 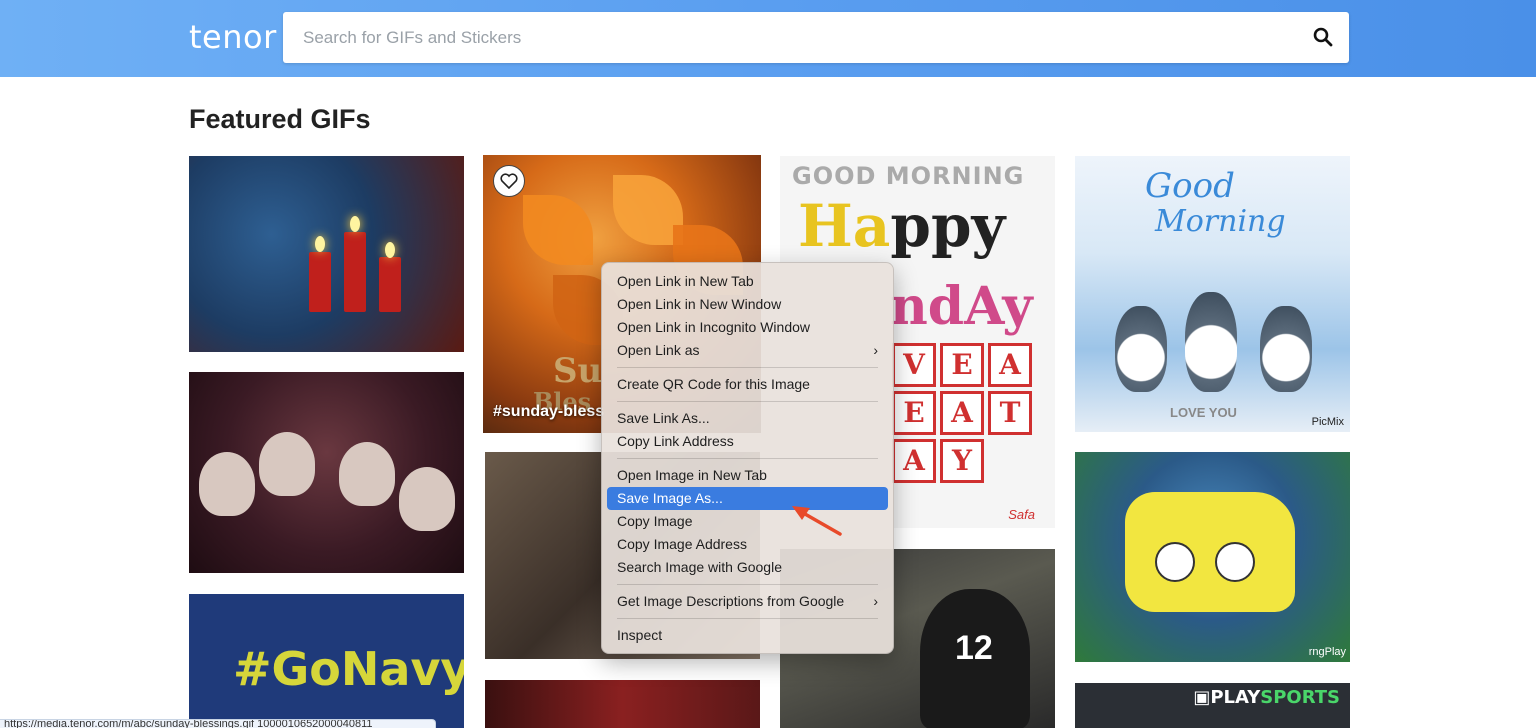 What do you see at coordinates (1323, 37) in the screenshot?
I see `search-icon` at bounding box center [1323, 37].